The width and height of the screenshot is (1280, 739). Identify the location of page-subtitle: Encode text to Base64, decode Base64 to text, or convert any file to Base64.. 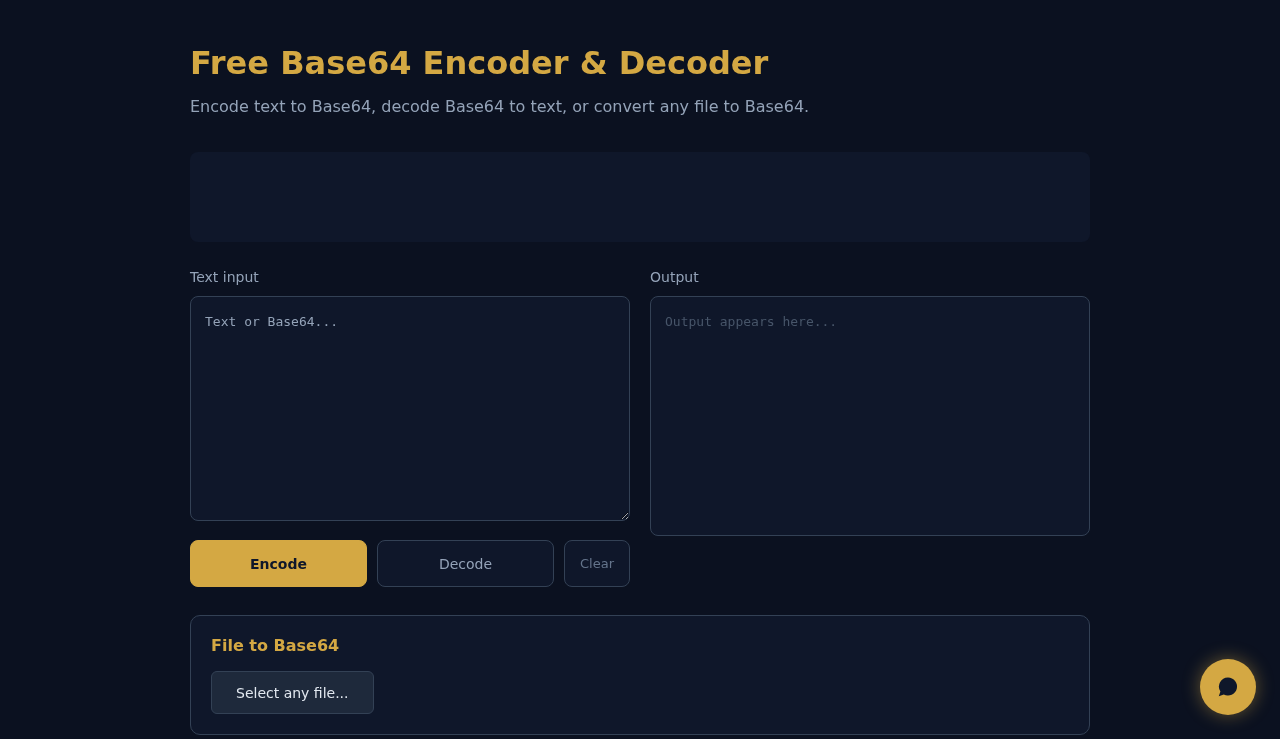
(500, 107).